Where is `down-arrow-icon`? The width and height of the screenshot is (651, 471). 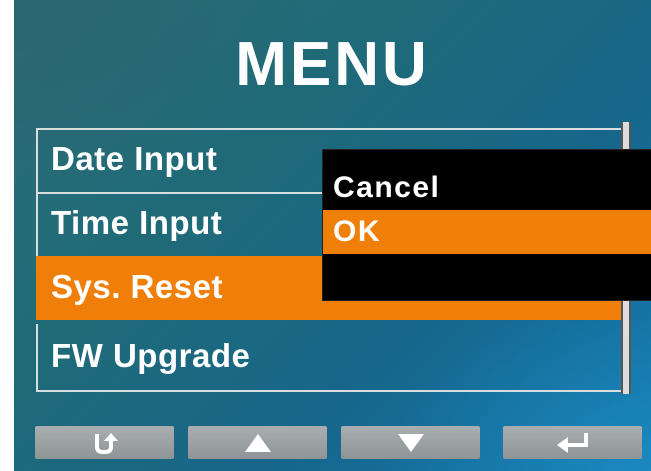 down-arrow-icon is located at coordinates (411, 443).